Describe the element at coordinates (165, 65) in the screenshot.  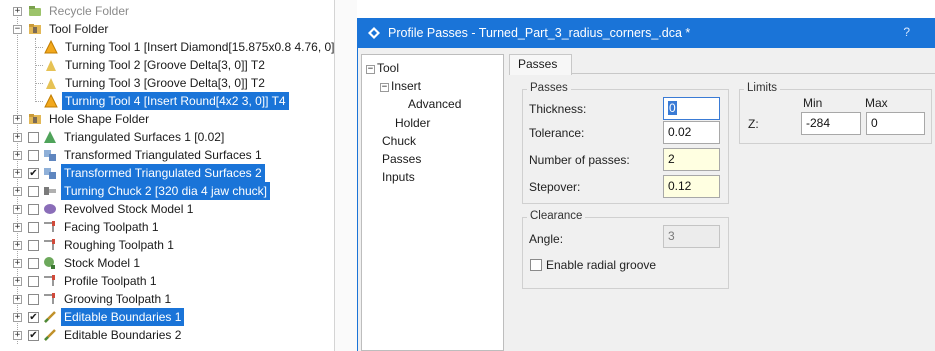
I see `tree-item-label: Turning Tool 2 [Groove Delta[3, 0]] T2` at that location.